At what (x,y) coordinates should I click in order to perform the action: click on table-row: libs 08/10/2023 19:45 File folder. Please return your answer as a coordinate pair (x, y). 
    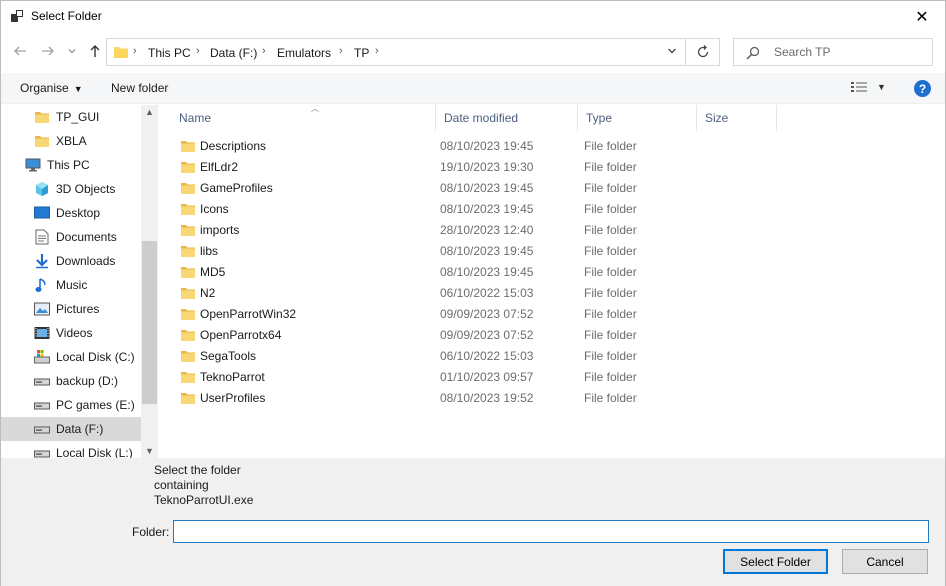
    Looking at the image, I should click on (552, 251).